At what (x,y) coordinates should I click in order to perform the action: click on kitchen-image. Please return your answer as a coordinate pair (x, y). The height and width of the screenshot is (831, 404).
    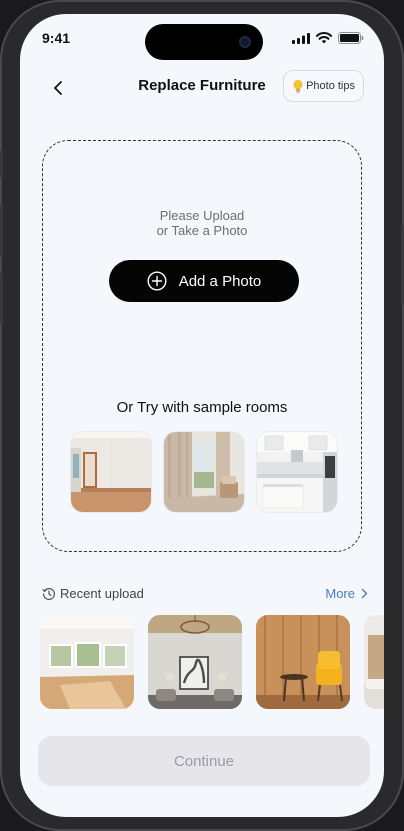
    Looking at the image, I should click on (297, 472).